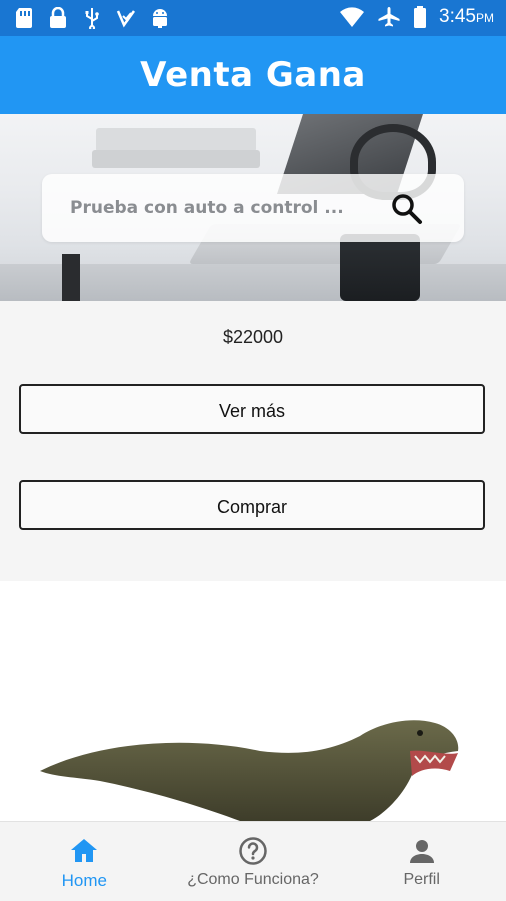 The image size is (506, 901). Describe the element at coordinates (421, 851) in the screenshot. I see `person-icon` at that location.